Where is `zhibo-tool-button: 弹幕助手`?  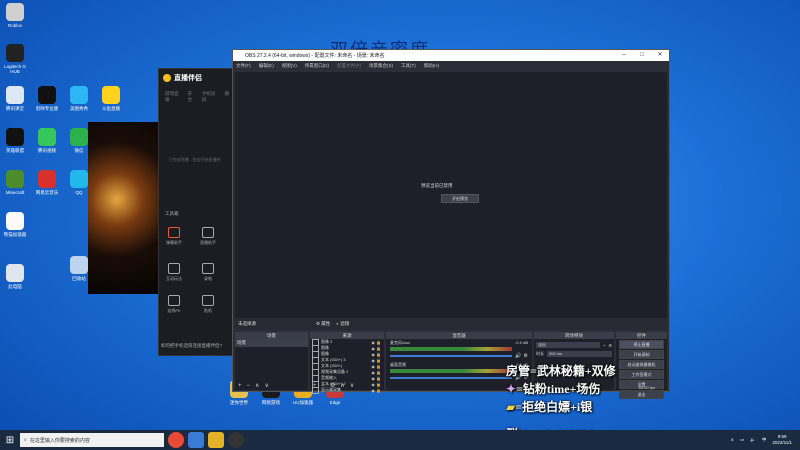
zhibo-tool-button: 弹幕助手 is located at coordinates (174, 236).